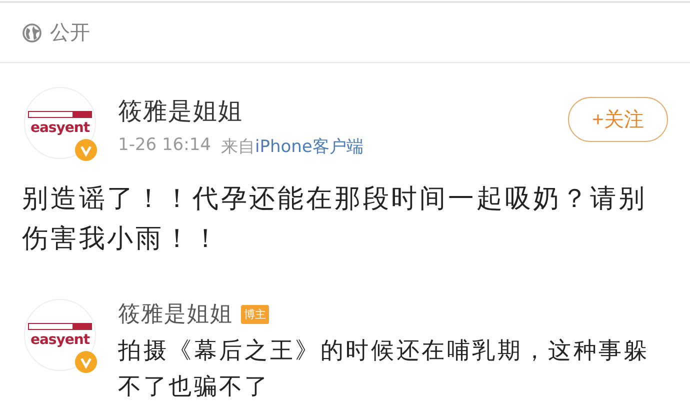 The image size is (690, 412). Describe the element at coordinates (237, 147) in the screenshot. I see `source-label: 来自` at that location.